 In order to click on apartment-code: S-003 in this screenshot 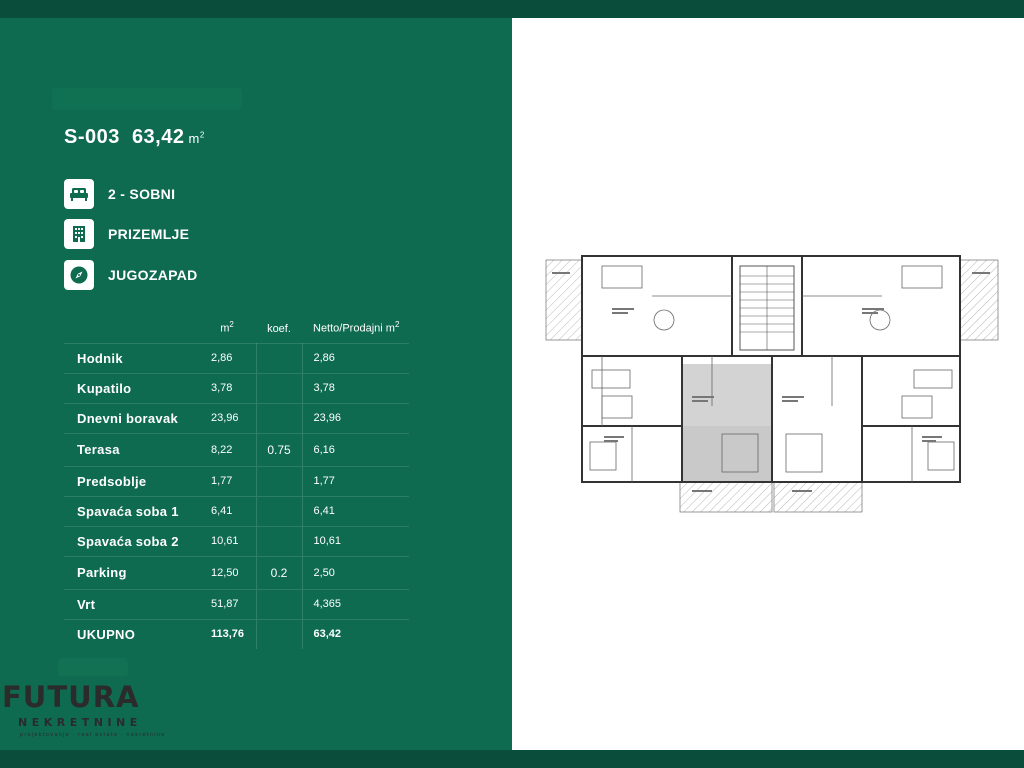, I will do `click(92, 137)`.